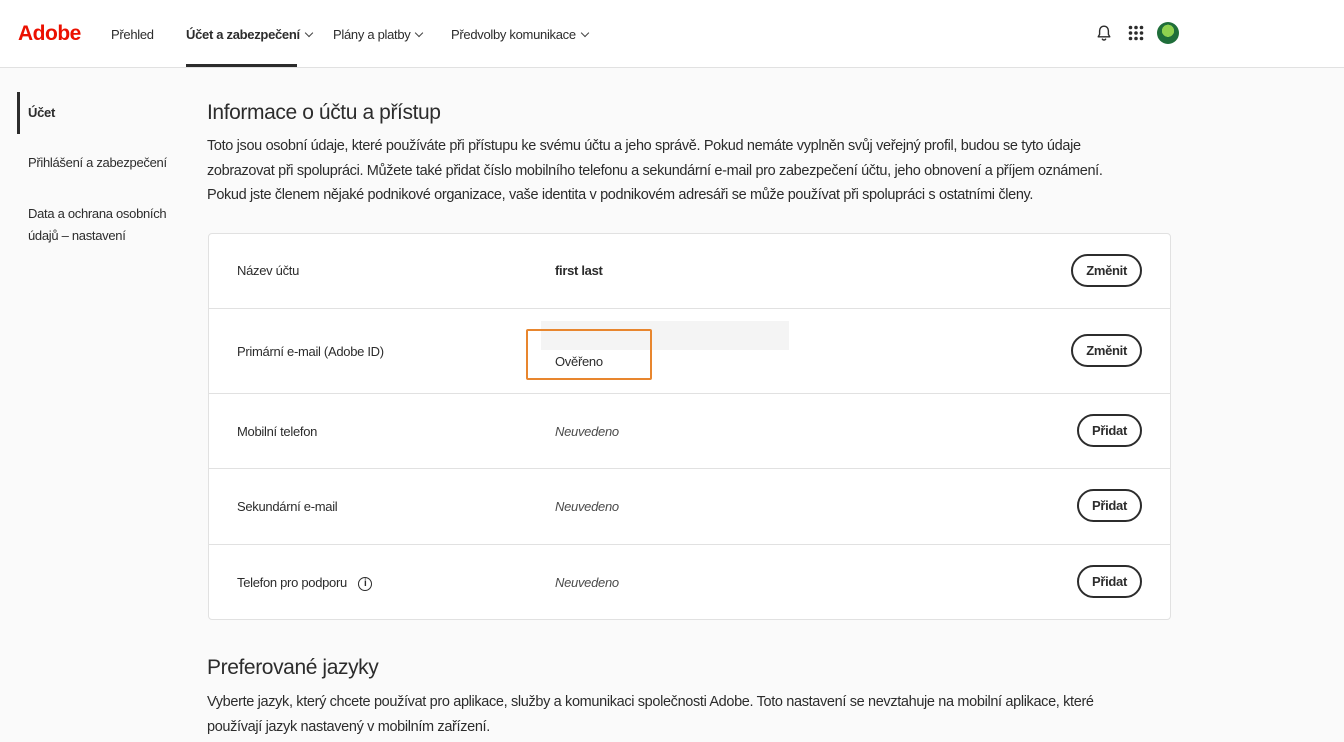  Describe the element at coordinates (587, 582) in the screenshot. I see `support-phone-value: Neuvedeno` at that location.